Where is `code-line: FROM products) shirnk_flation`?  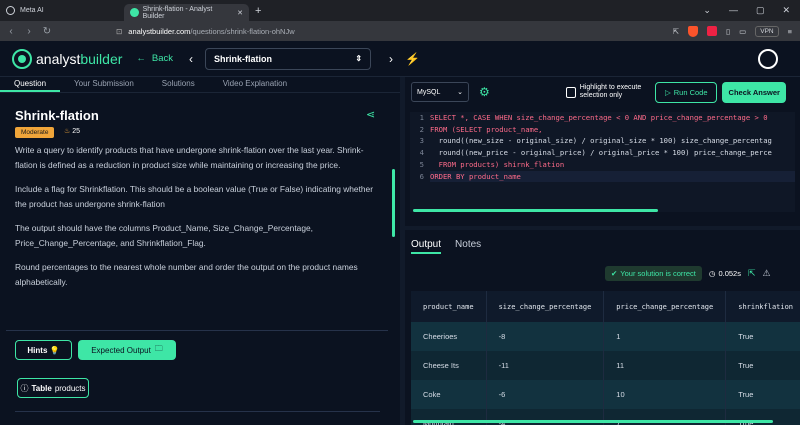 code-line: FROM products) shirnk_flation is located at coordinates (497, 164).